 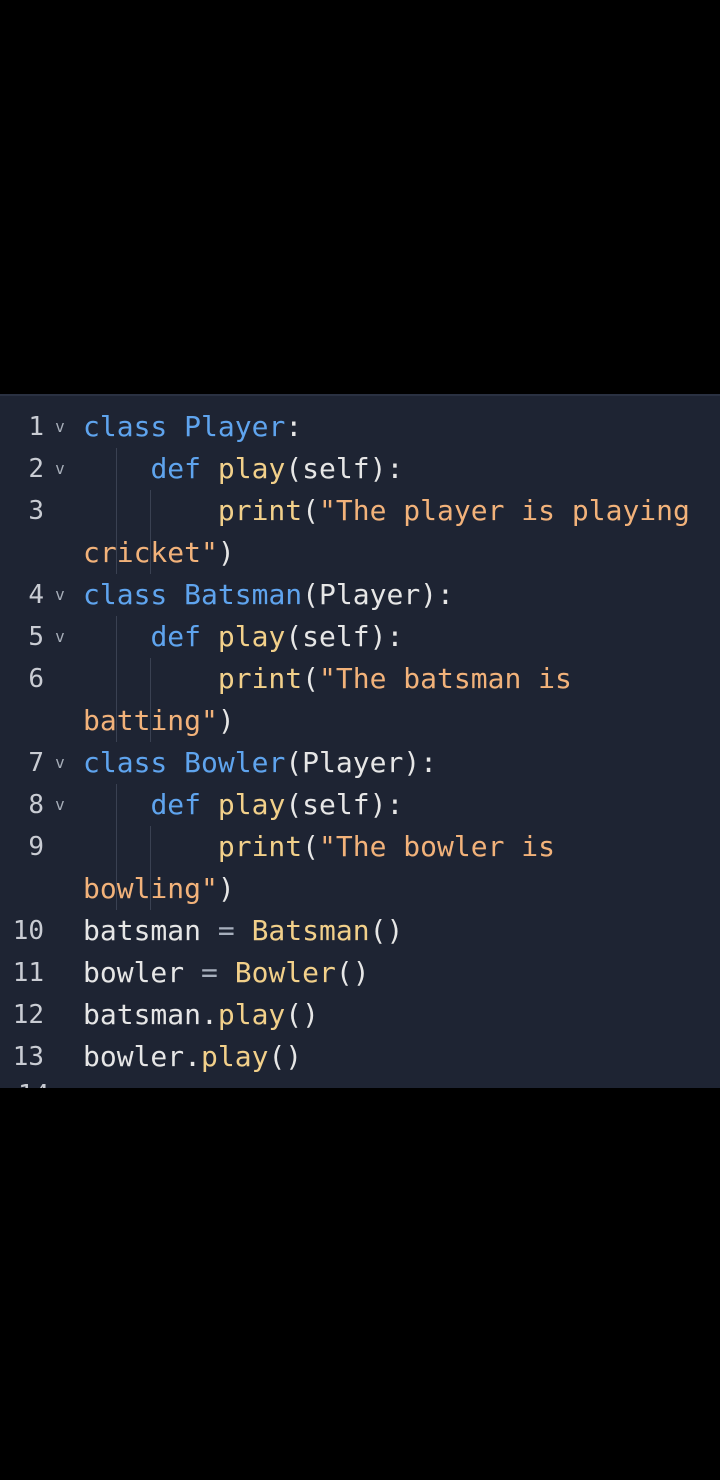 I want to click on code-line: 3 print("The player is playing, so click(x=360, y=511).